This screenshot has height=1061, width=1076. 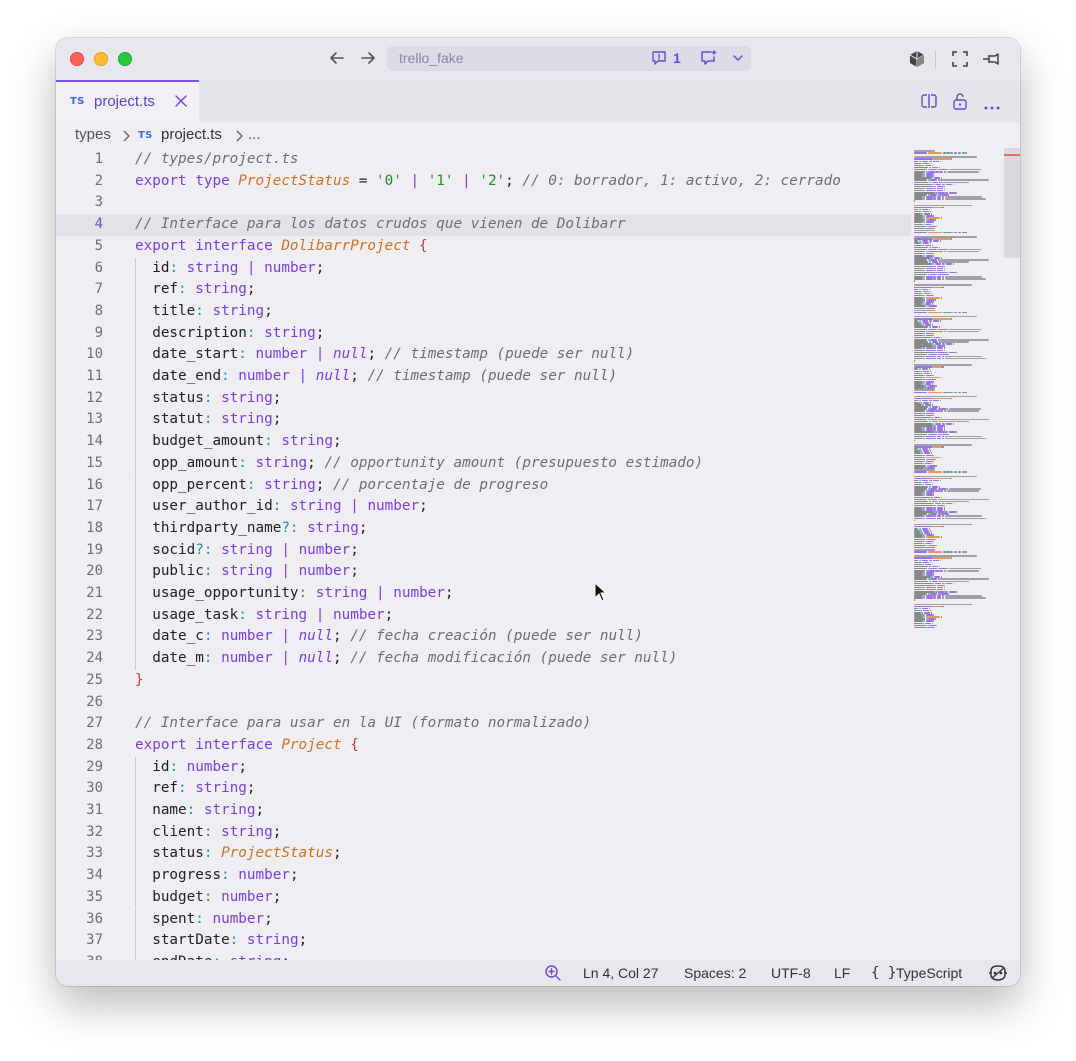 What do you see at coordinates (842, 973) in the screenshot?
I see `eol-setting: LF` at bounding box center [842, 973].